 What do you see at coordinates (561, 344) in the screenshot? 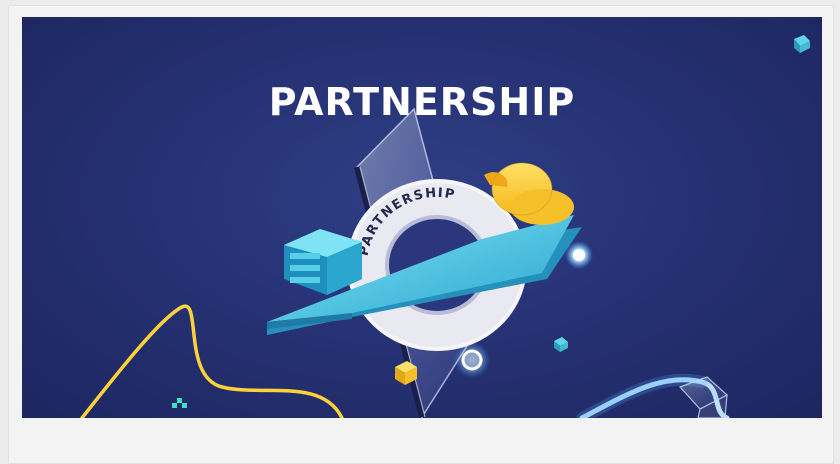
I see `small-cube-right` at bounding box center [561, 344].